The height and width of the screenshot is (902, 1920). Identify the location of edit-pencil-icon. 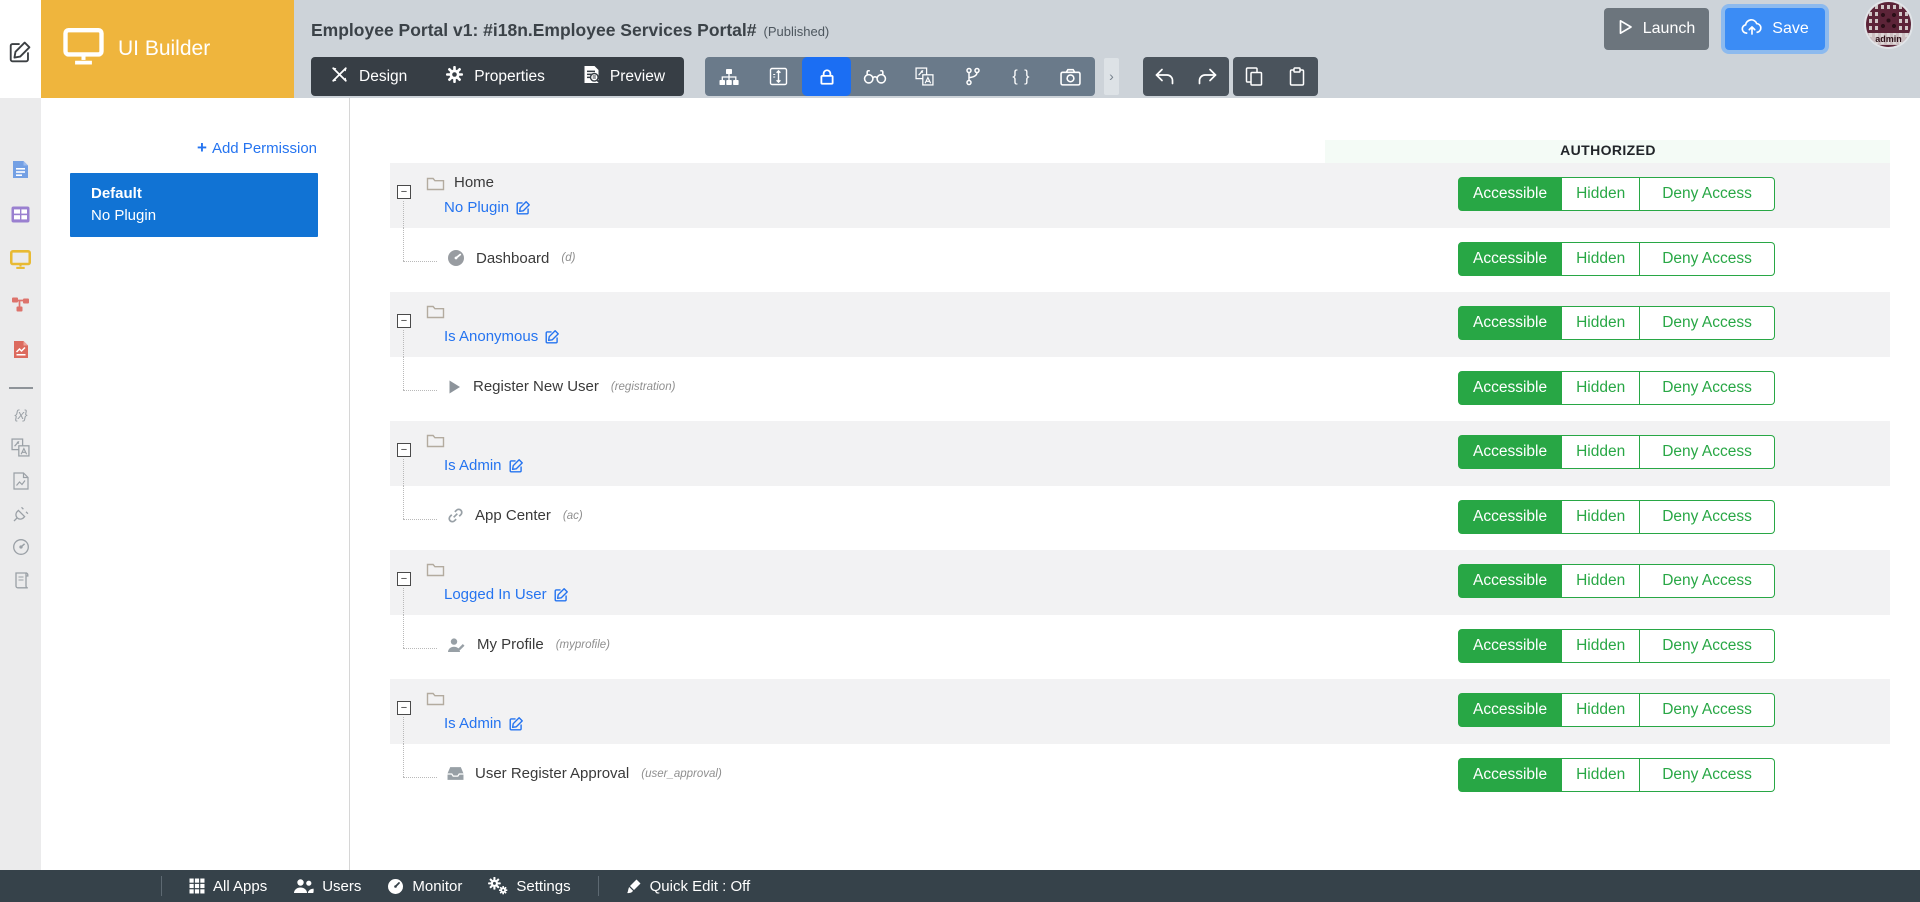
(20, 54).